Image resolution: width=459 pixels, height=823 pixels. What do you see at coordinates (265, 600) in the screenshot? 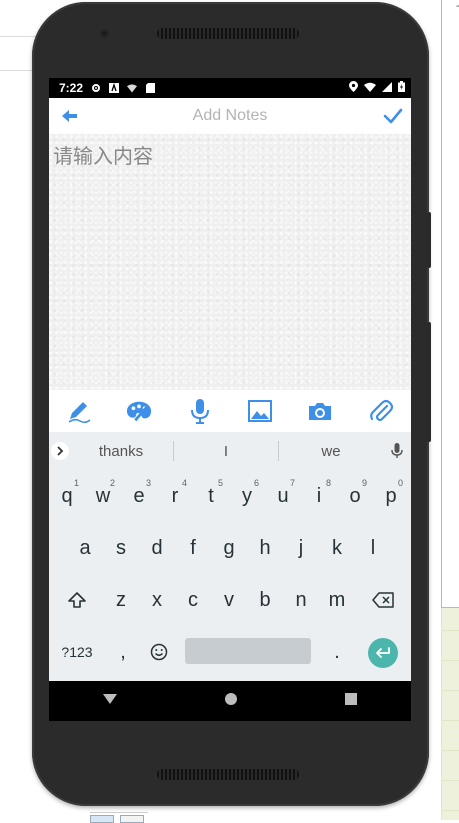
I see `key: b` at bounding box center [265, 600].